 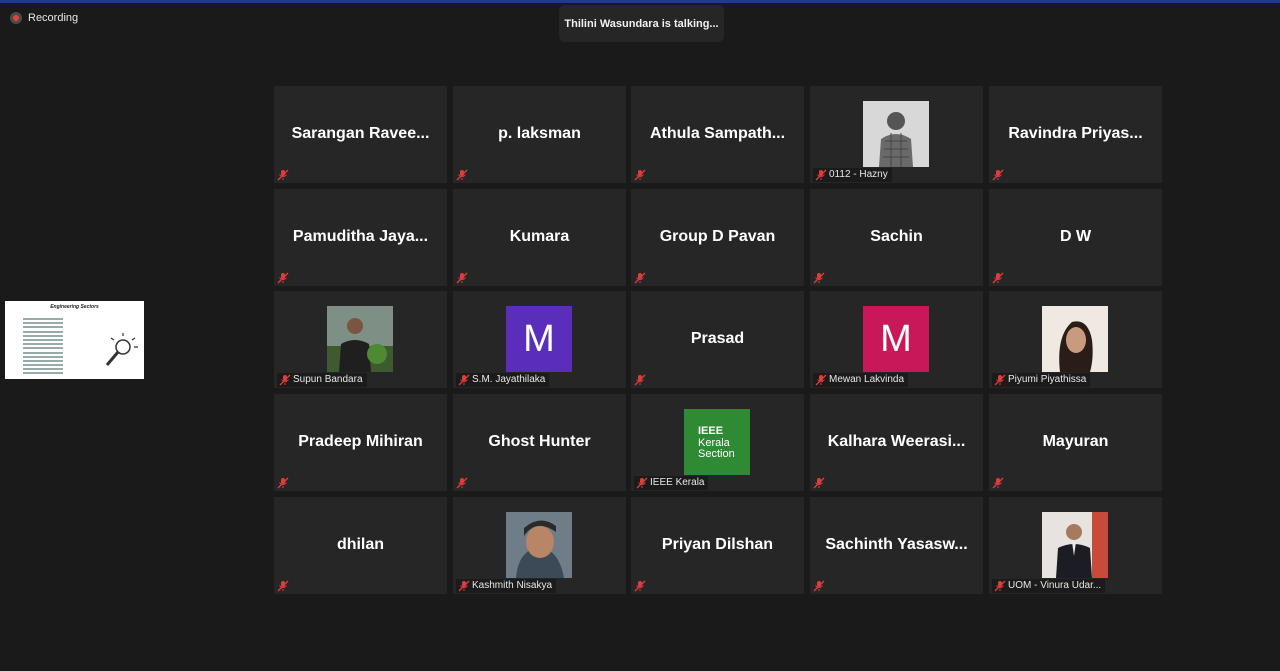 I want to click on participant-tile: Kashmith Nisakya, so click(x=539, y=545).